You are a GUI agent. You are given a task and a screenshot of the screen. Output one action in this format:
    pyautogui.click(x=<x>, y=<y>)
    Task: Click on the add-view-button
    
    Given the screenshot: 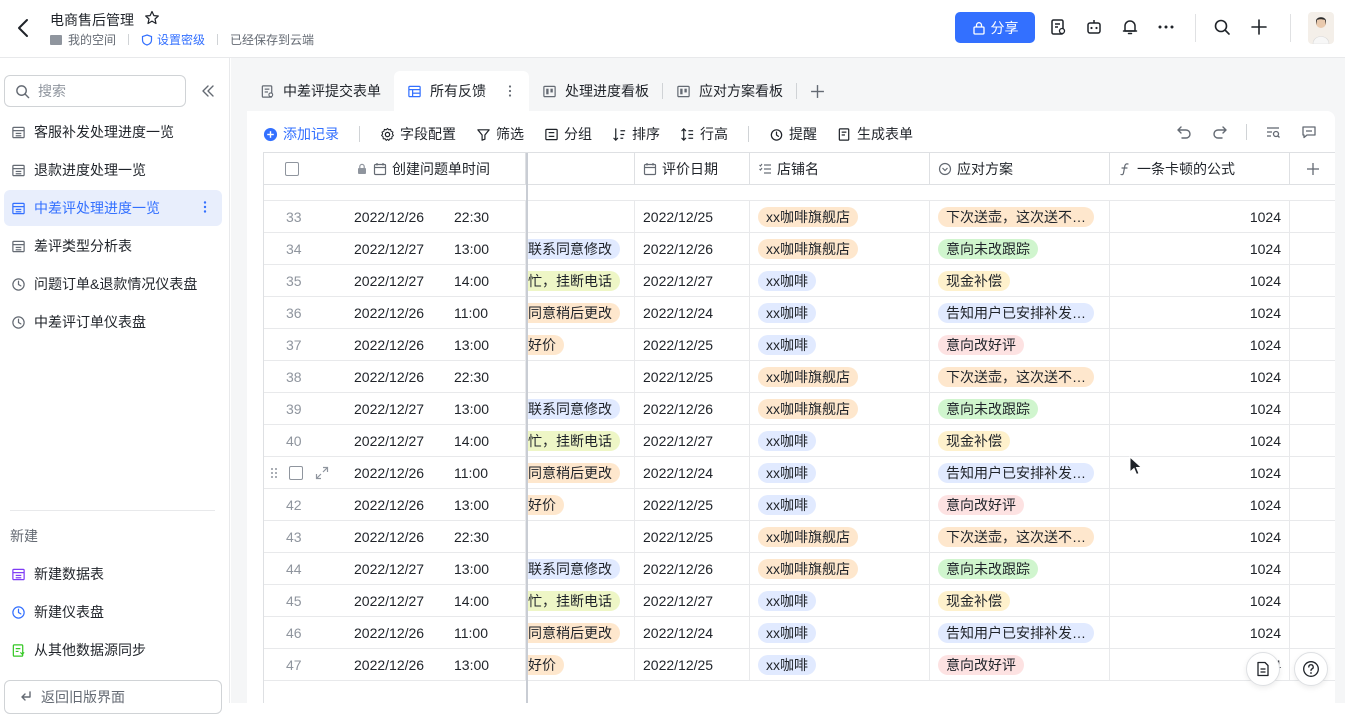 What is the action you would take?
    pyautogui.click(x=817, y=91)
    